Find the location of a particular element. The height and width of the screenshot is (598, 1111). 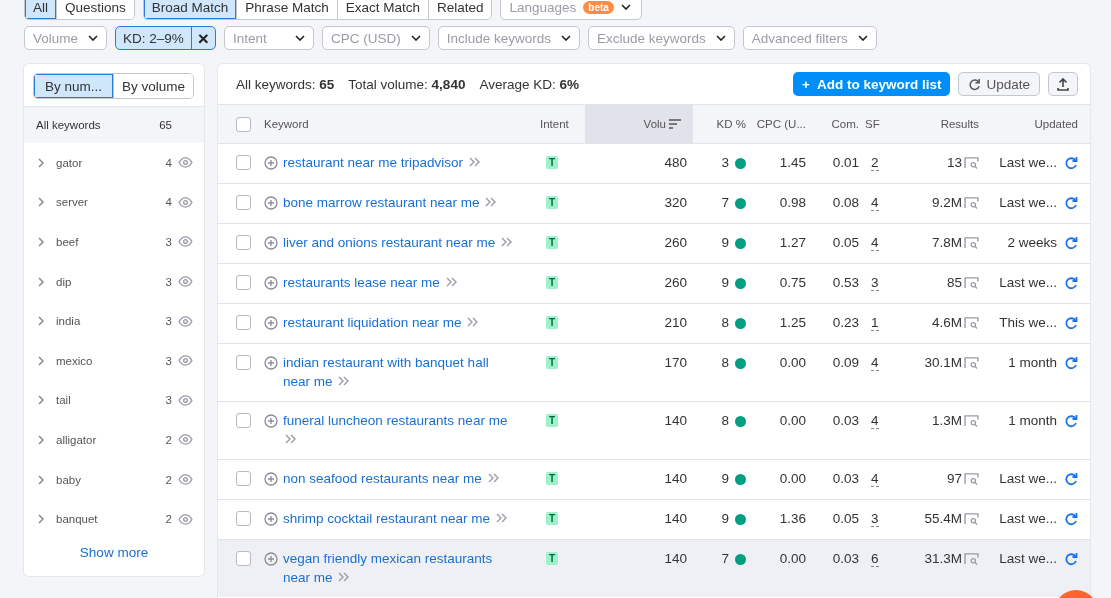

serp-features-link: 6 is located at coordinates (875, 559).